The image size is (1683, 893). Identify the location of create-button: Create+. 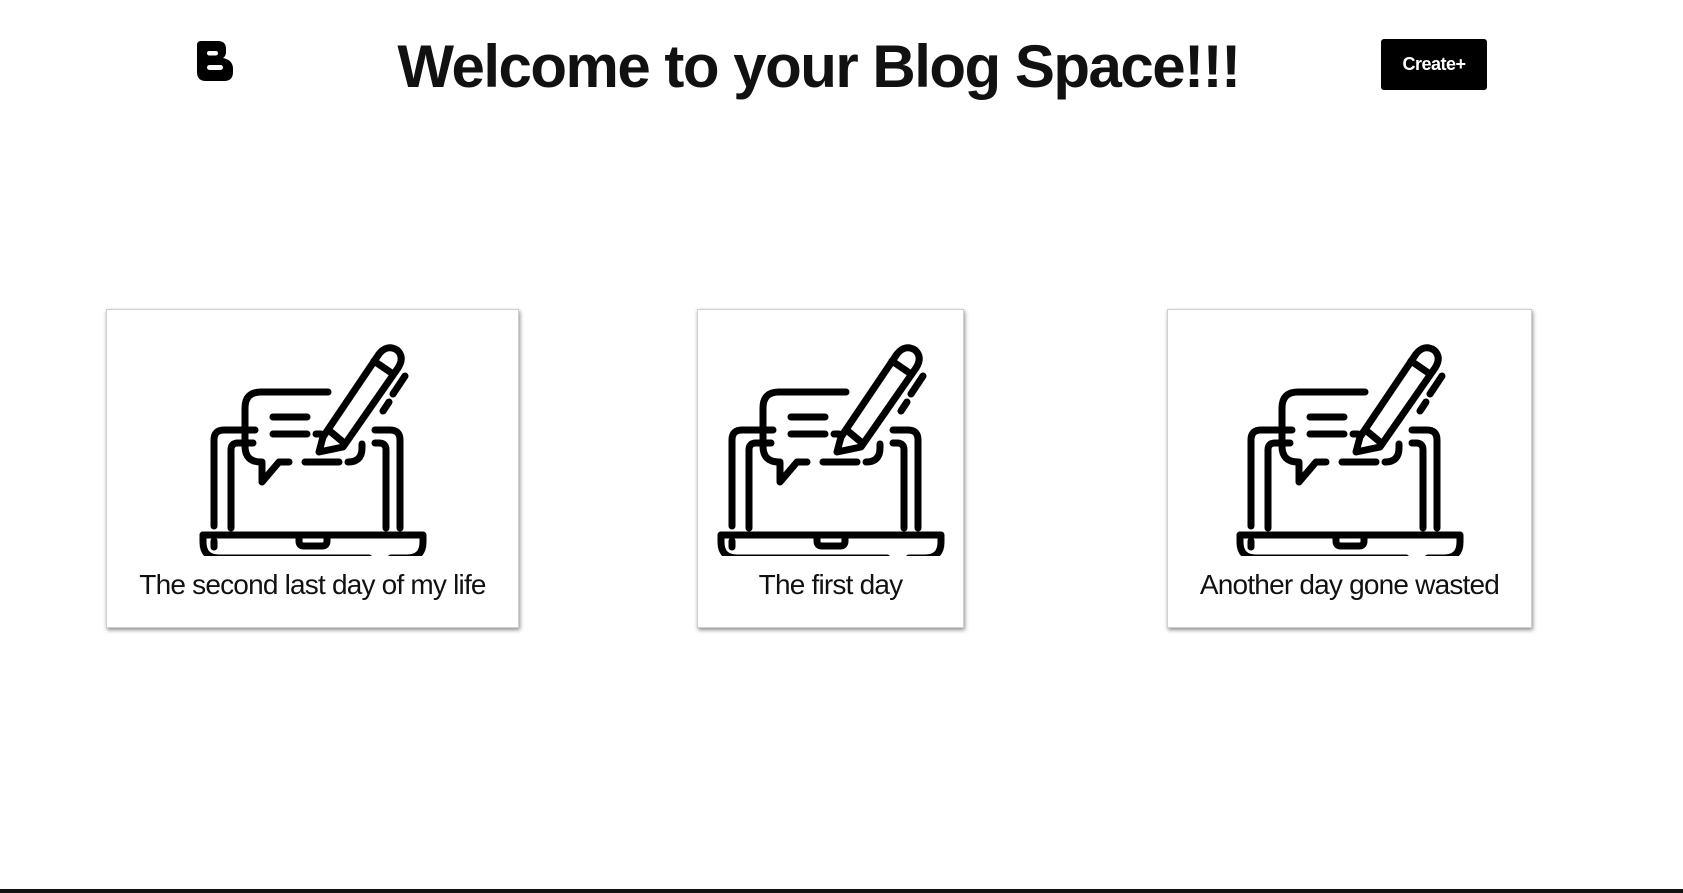
(1434, 64).